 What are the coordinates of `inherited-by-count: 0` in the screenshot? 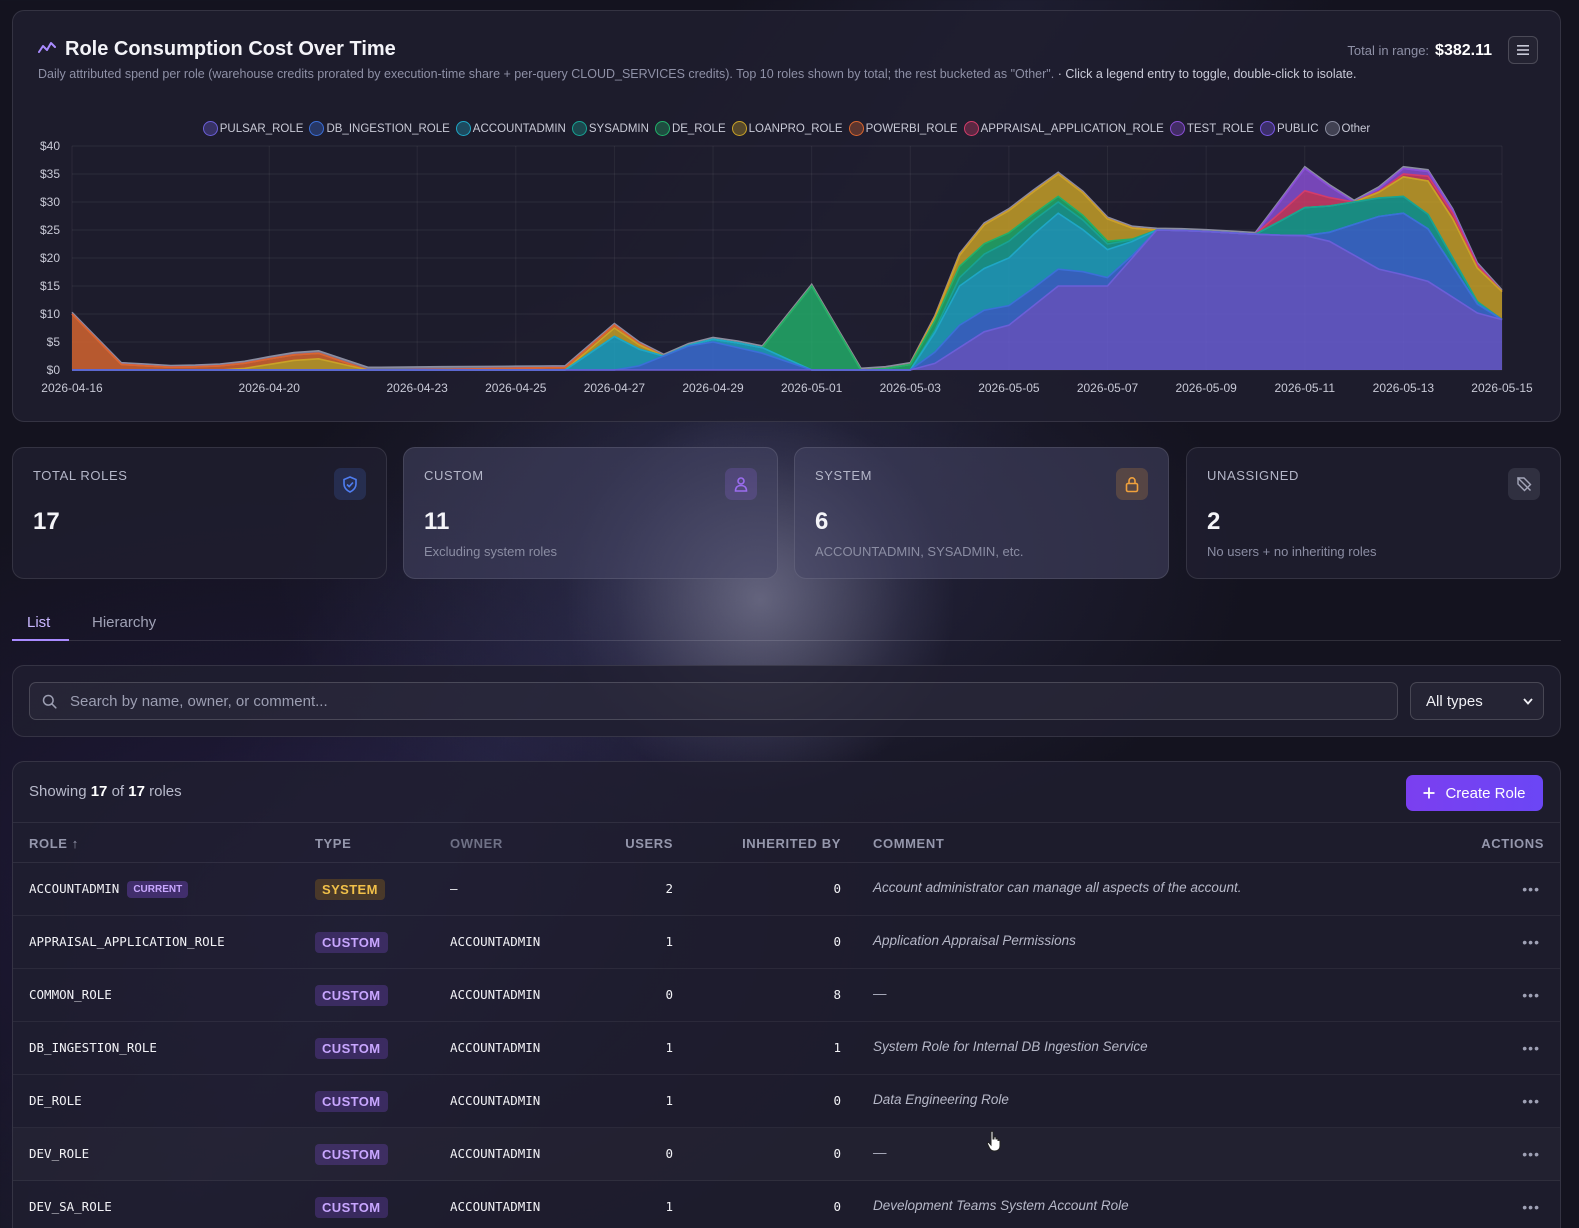 It's located at (837, 941).